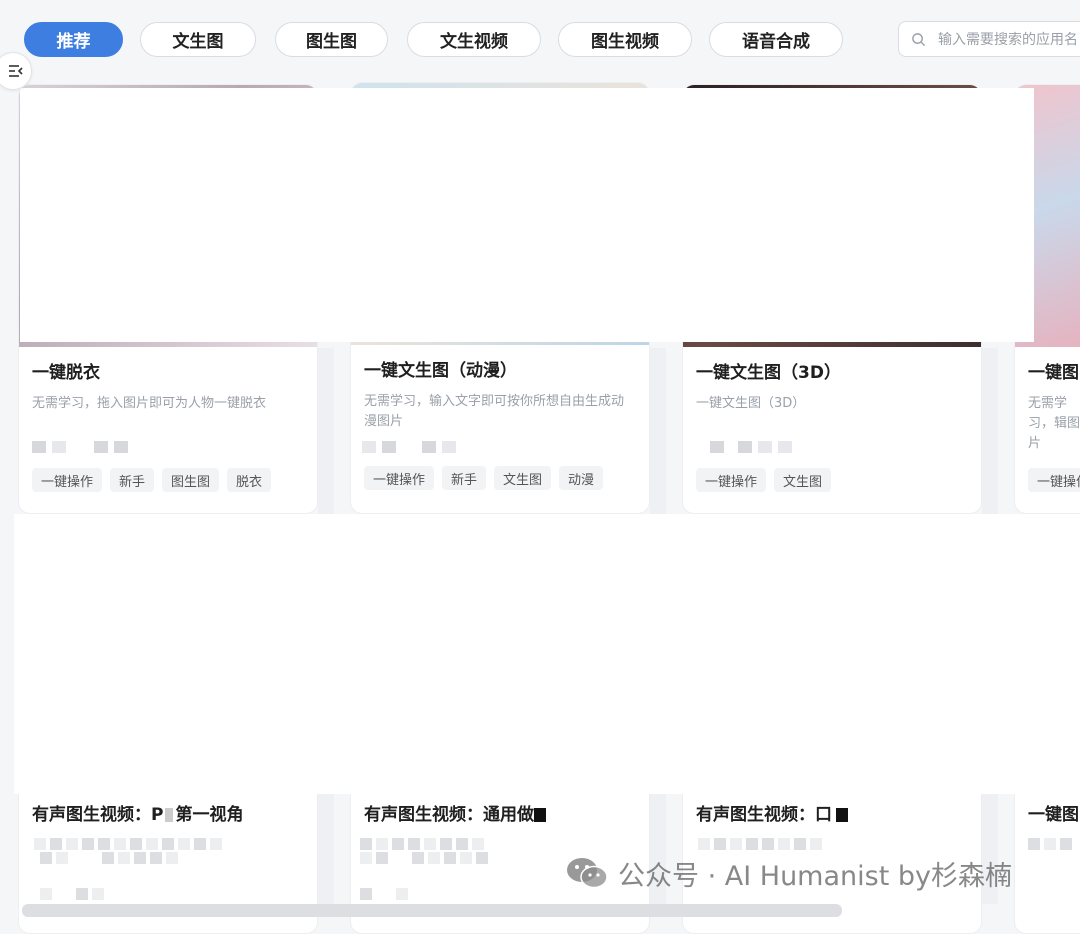  I want to click on card-title: 一键文生图（动漫）, so click(440, 371).